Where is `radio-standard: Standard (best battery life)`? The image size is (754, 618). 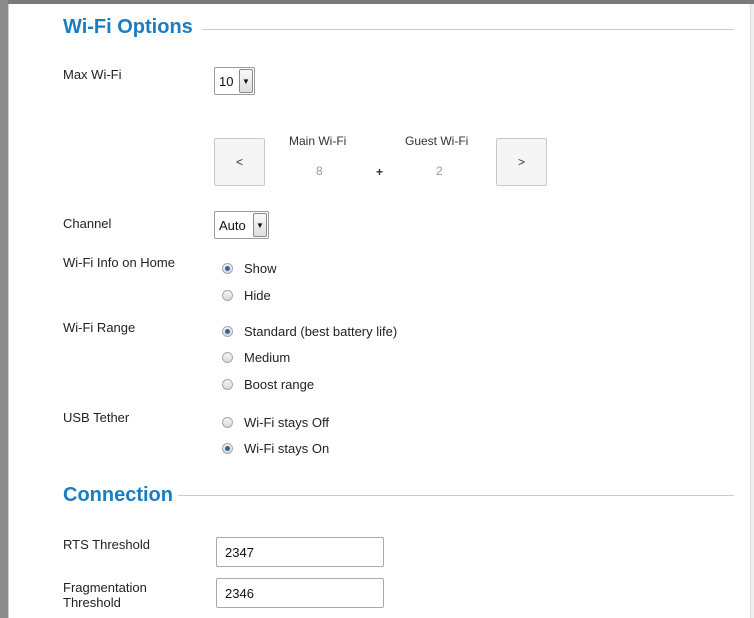
radio-standard: Standard (best battery life) is located at coordinates (309, 331).